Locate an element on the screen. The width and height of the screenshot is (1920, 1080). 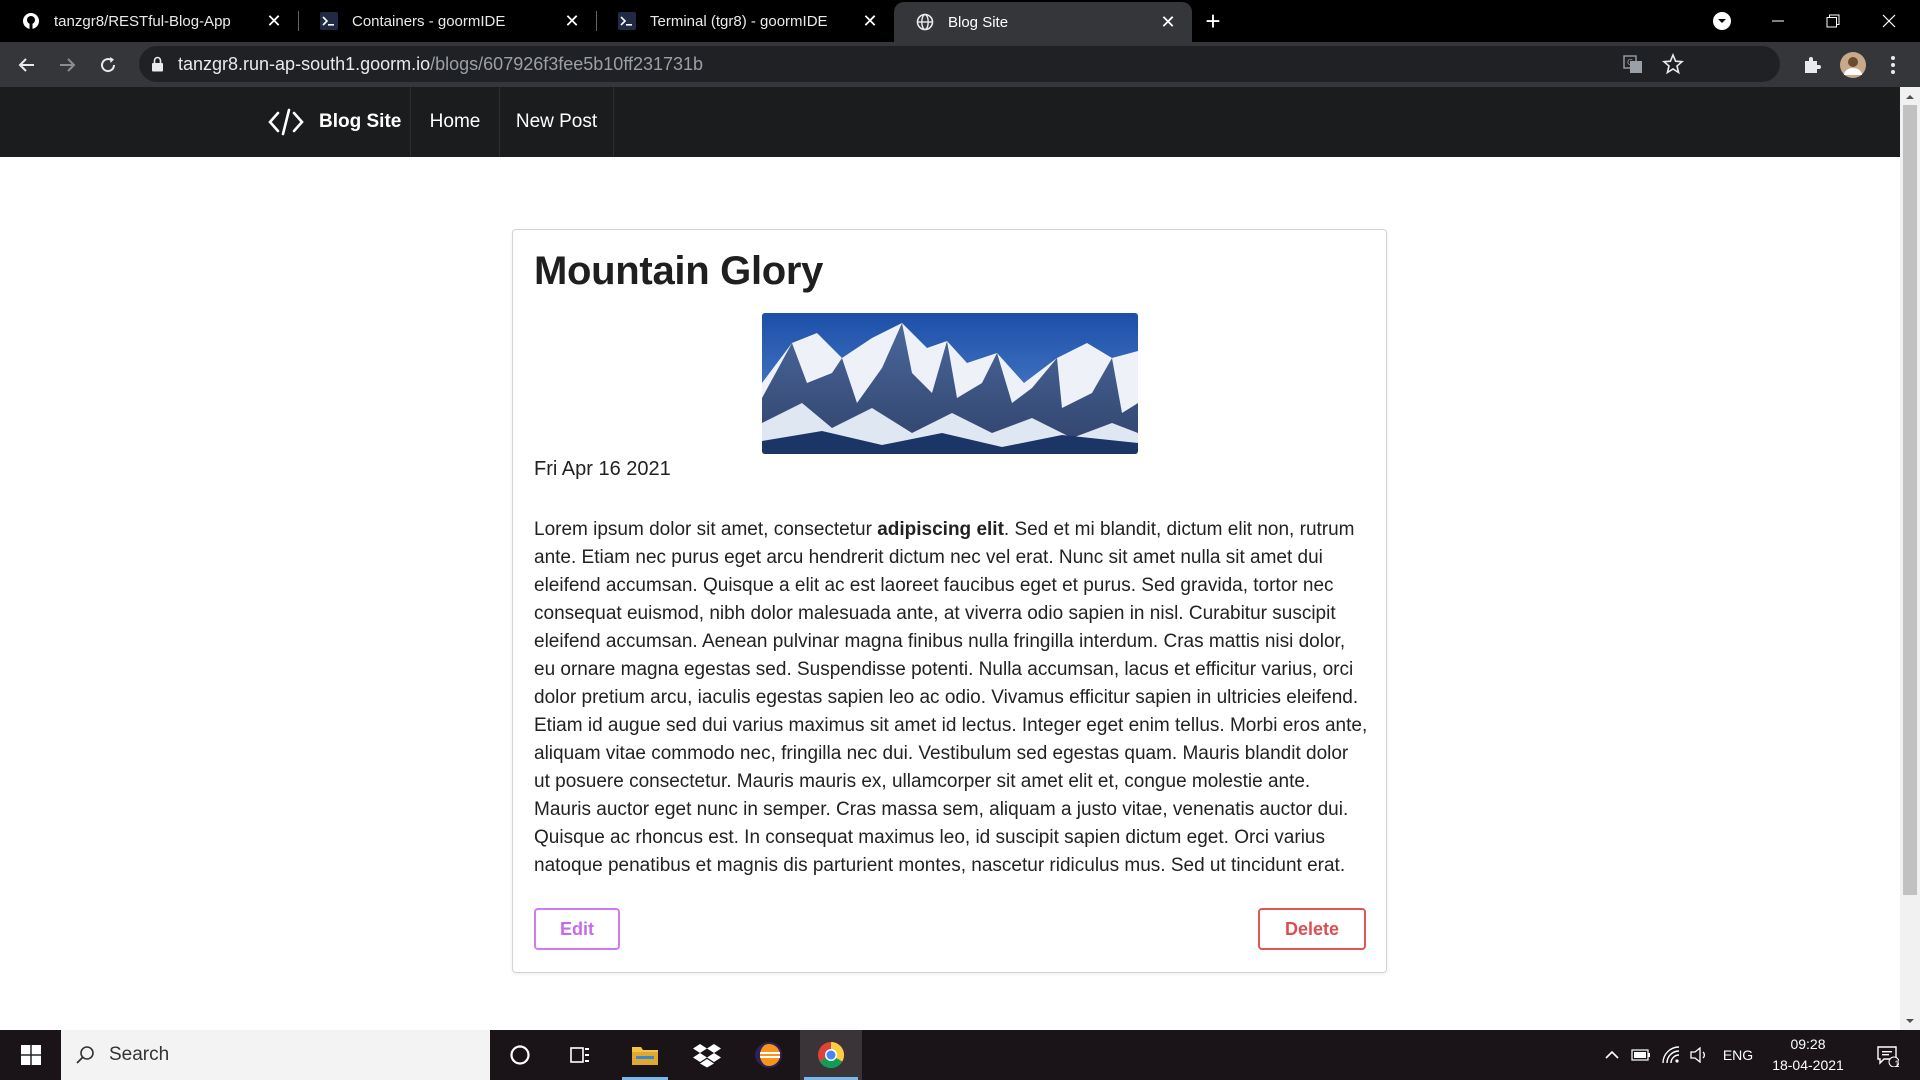
back-arrow-icon is located at coordinates (27, 65).